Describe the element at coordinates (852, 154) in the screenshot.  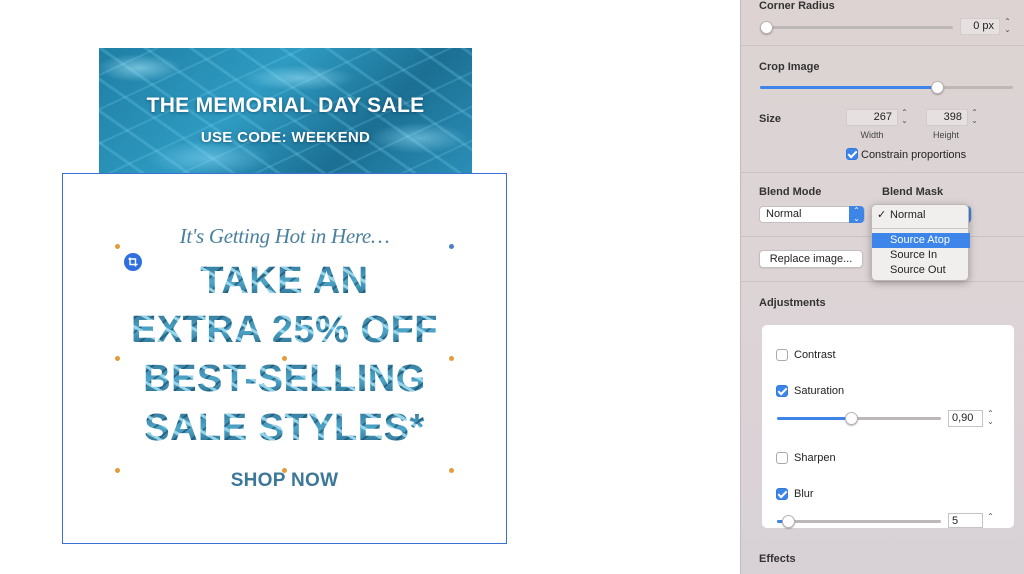
I see `constrain-proportions-checkbox` at that location.